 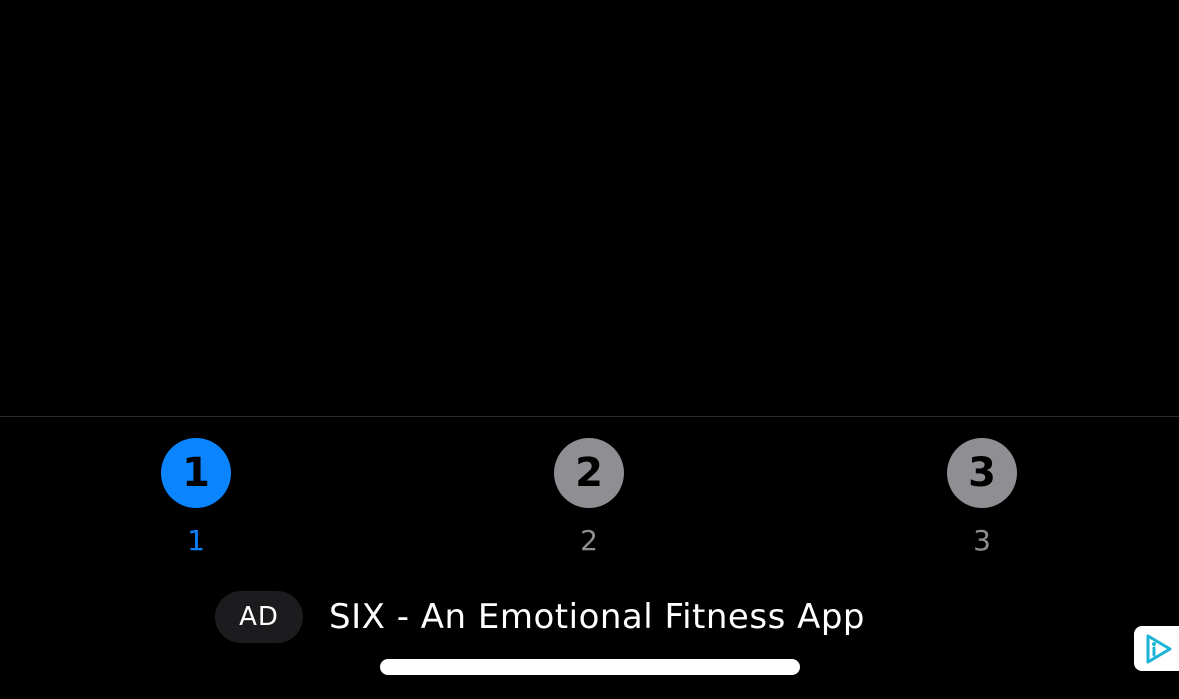 I want to click on tab-3: 3 3, so click(x=982, y=500).